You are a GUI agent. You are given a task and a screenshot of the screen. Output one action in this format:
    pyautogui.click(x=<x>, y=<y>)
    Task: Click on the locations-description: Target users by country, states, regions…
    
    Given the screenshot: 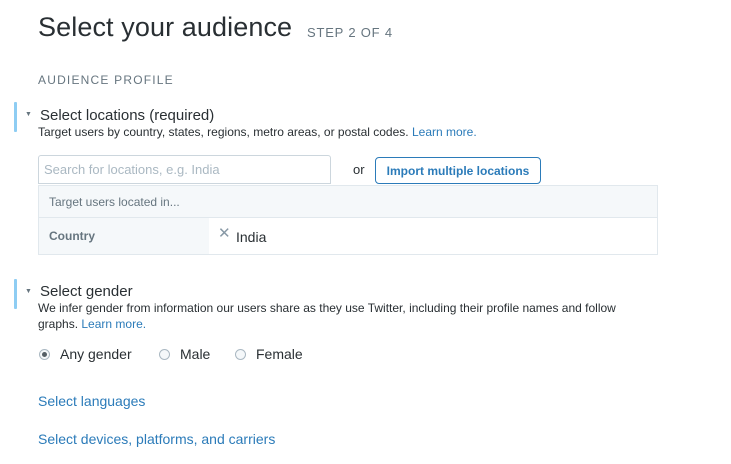 What is the action you would take?
    pyautogui.click(x=257, y=132)
    